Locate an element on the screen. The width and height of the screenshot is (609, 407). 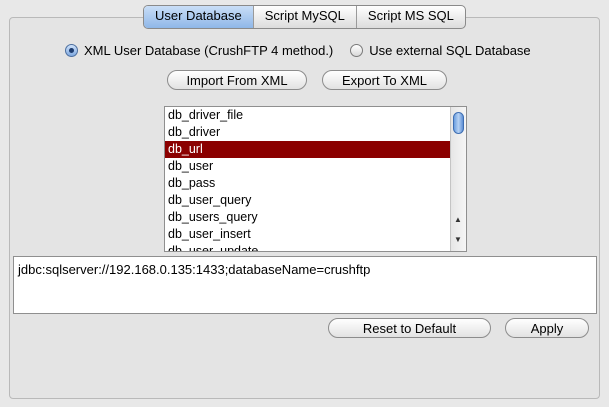
list-item: db_user_update is located at coordinates (315, 247).